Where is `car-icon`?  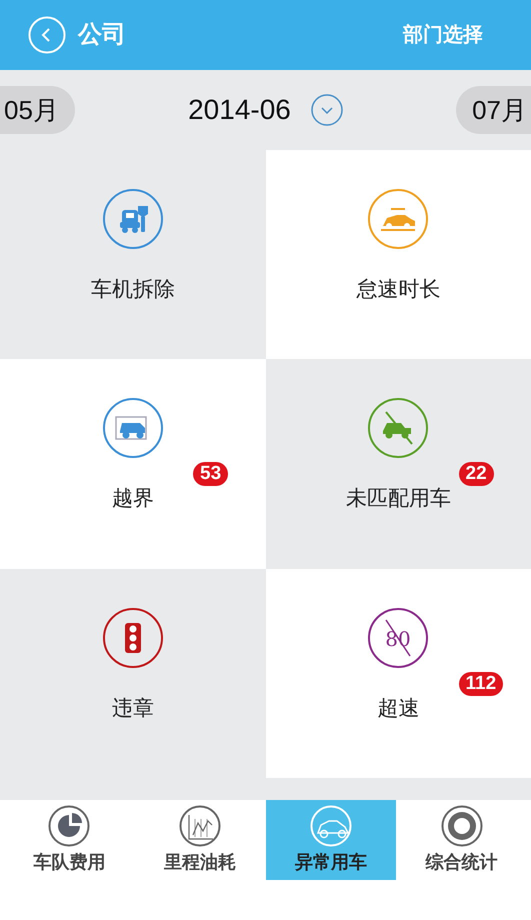
car-icon is located at coordinates (331, 825).